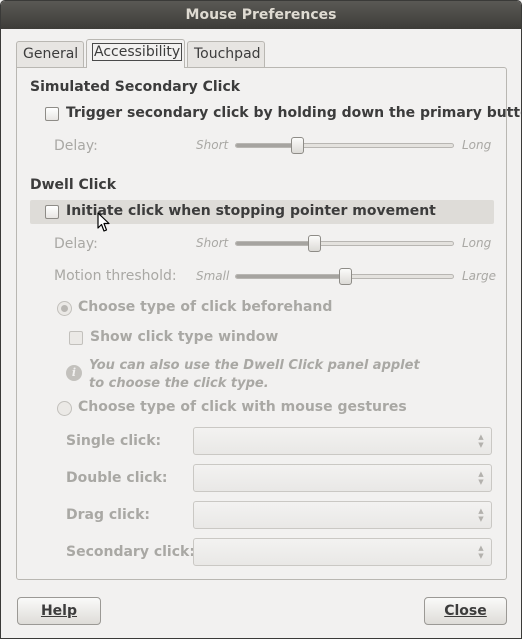 The width and height of the screenshot is (522, 639). Describe the element at coordinates (261, 15) in the screenshot. I see `window-title: Mouse Preferences` at that location.